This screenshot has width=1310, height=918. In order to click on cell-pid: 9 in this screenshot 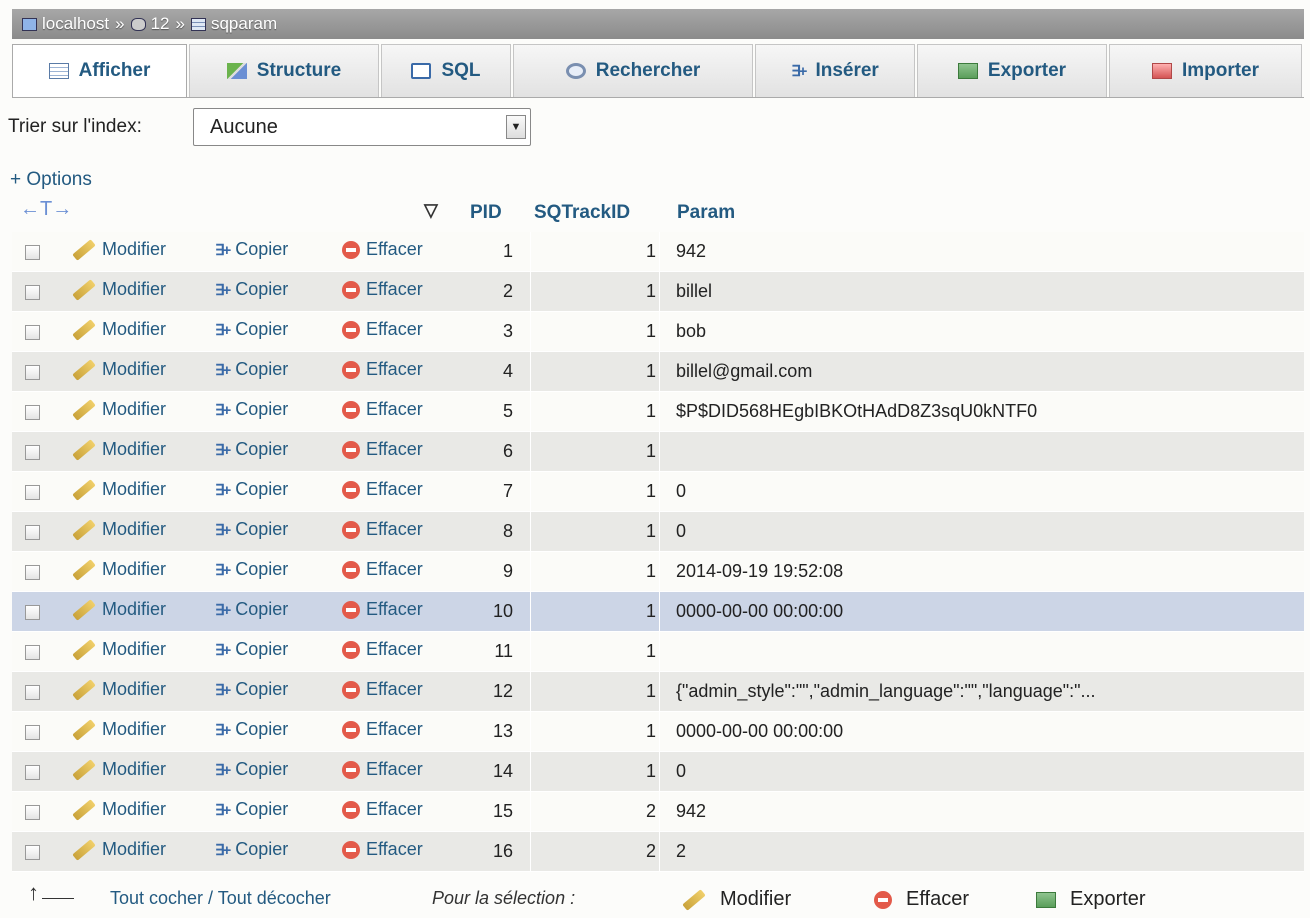, I will do `click(490, 571)`.